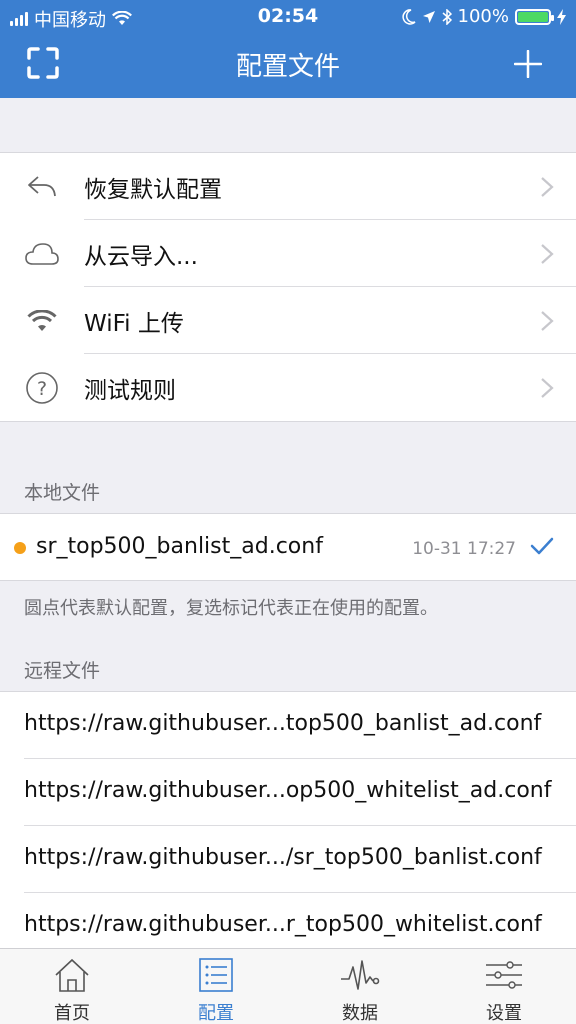 The image size is (576, 1024). What do you see at coordinates (62, 671) in the screenshot?
I see `remote-files-header: 远程文件` at bounding box center [62, 671].